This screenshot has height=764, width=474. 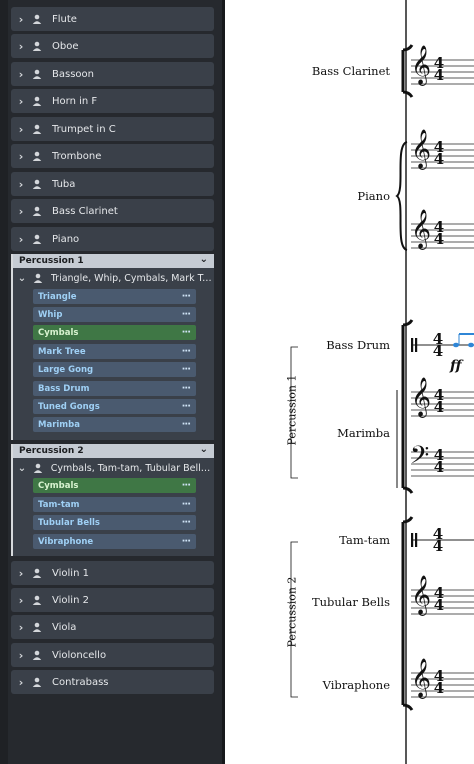 What do you see at coordinates (114, 332) in the screenshot?
I see `instrument-cymbals: Cymbals ···` at bounding box center [114, 332].